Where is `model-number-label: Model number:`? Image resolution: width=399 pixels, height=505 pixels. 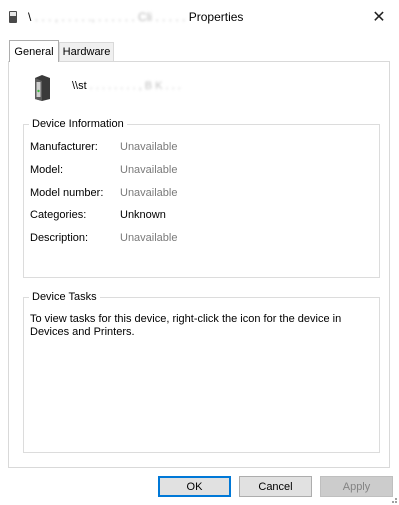 model-number-label: Model number: is located at coordinates (67, 193).